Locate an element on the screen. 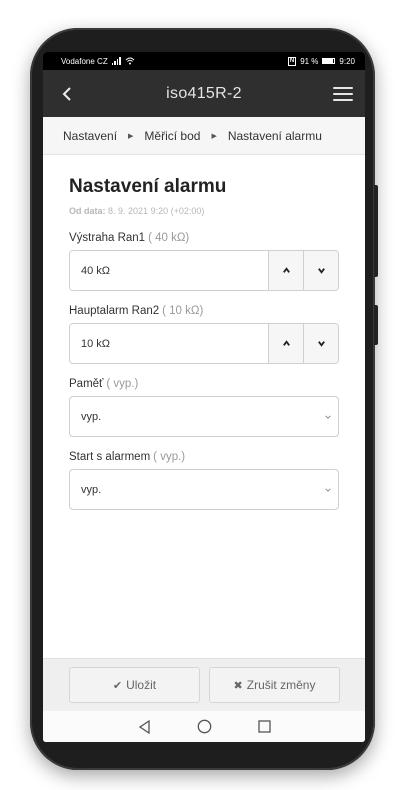 This screenshot has width=398, height=790. nav-home-icon is located at coordinates (204, 726).